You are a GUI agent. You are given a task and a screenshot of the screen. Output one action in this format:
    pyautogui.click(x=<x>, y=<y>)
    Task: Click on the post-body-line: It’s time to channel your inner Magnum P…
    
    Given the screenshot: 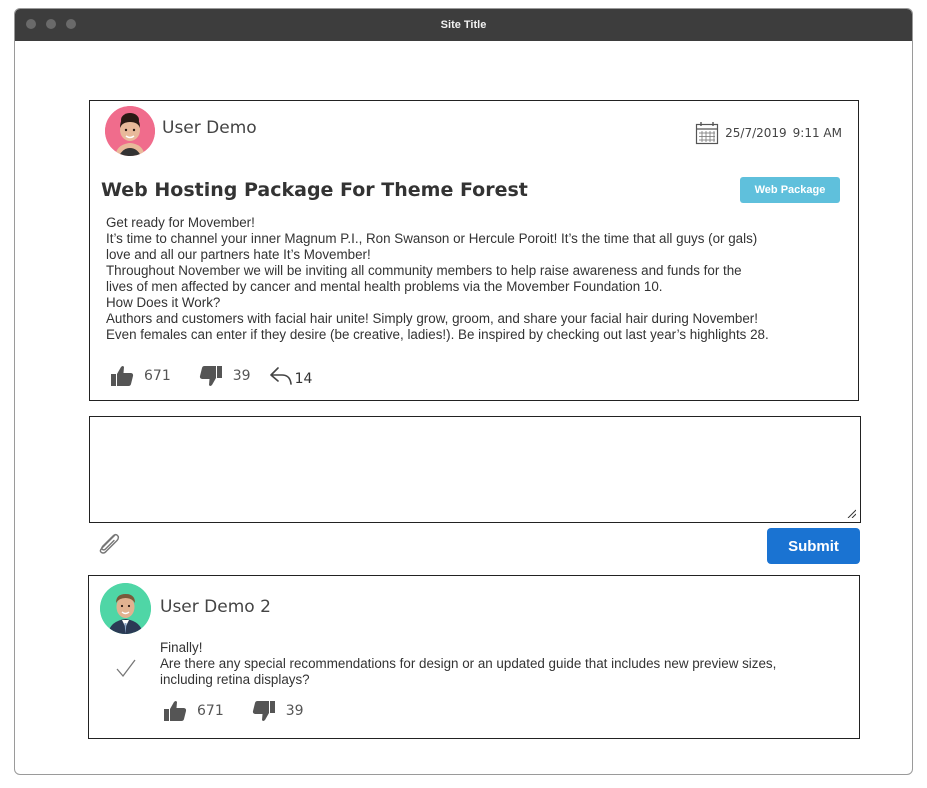 What is the action you would take?
    pyautogui.click(x=432, y=238)
    